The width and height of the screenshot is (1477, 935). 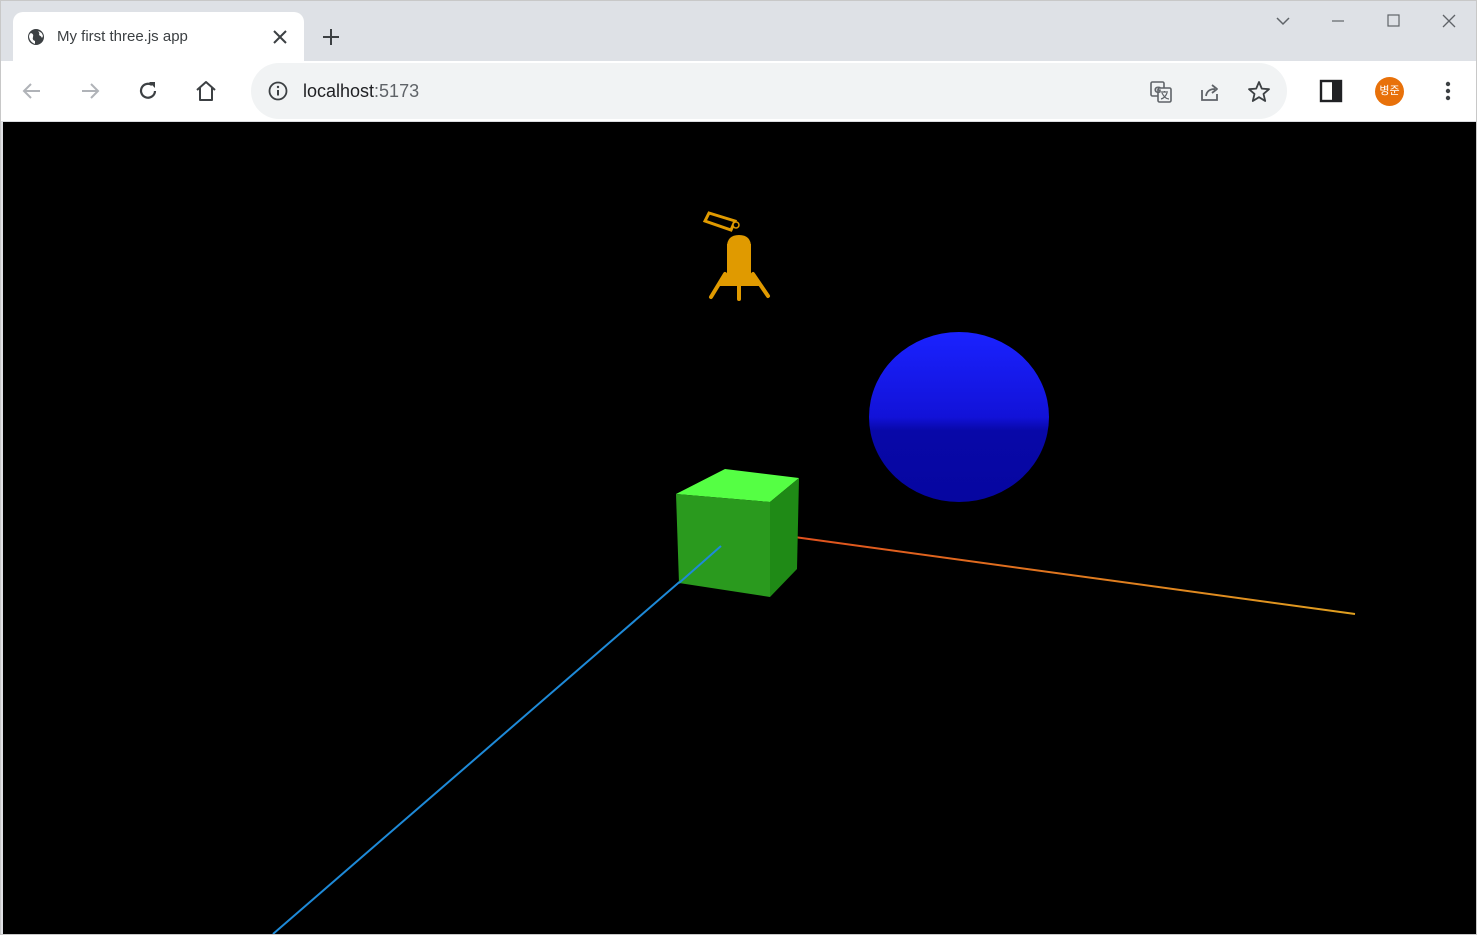 I want to click on svg-text: G, so click(x=1157, y=91).